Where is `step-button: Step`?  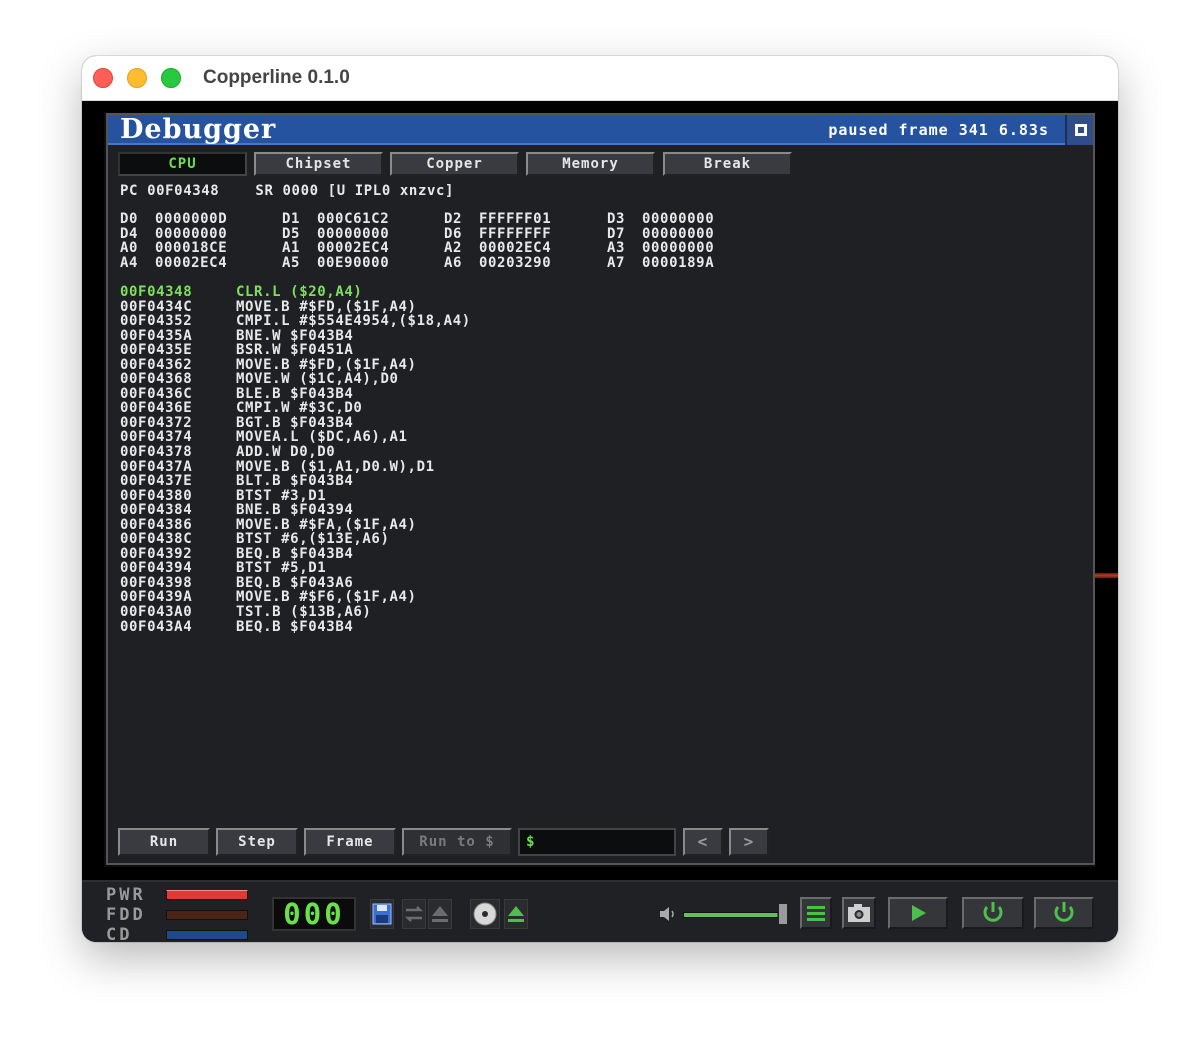
step-button: Step is located at coordinates (257, 842).